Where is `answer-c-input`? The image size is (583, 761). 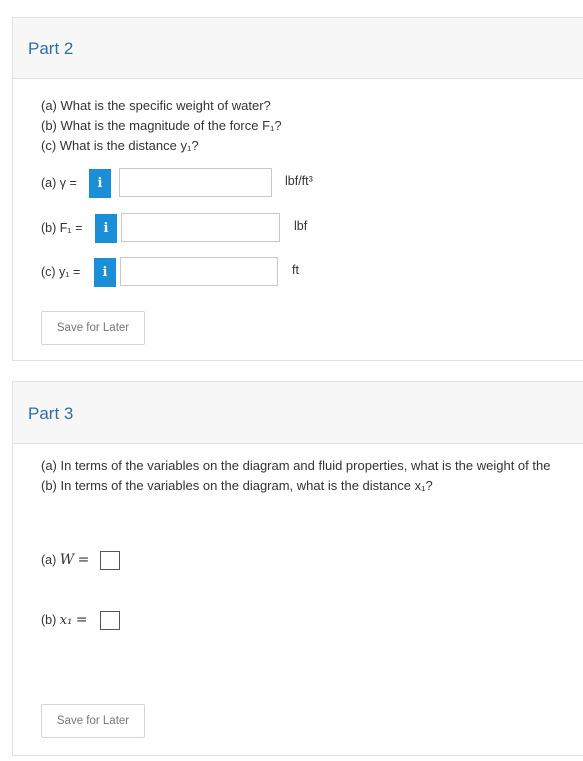 answer-c-input is located at coordinates (199, 271).